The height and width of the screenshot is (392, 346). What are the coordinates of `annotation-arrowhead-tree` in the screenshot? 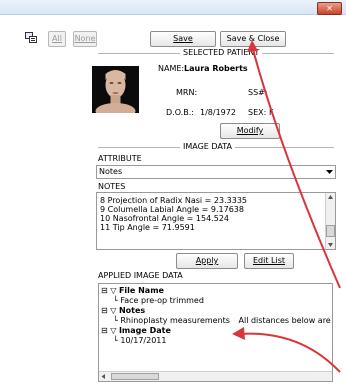 It's located at (238, 333).